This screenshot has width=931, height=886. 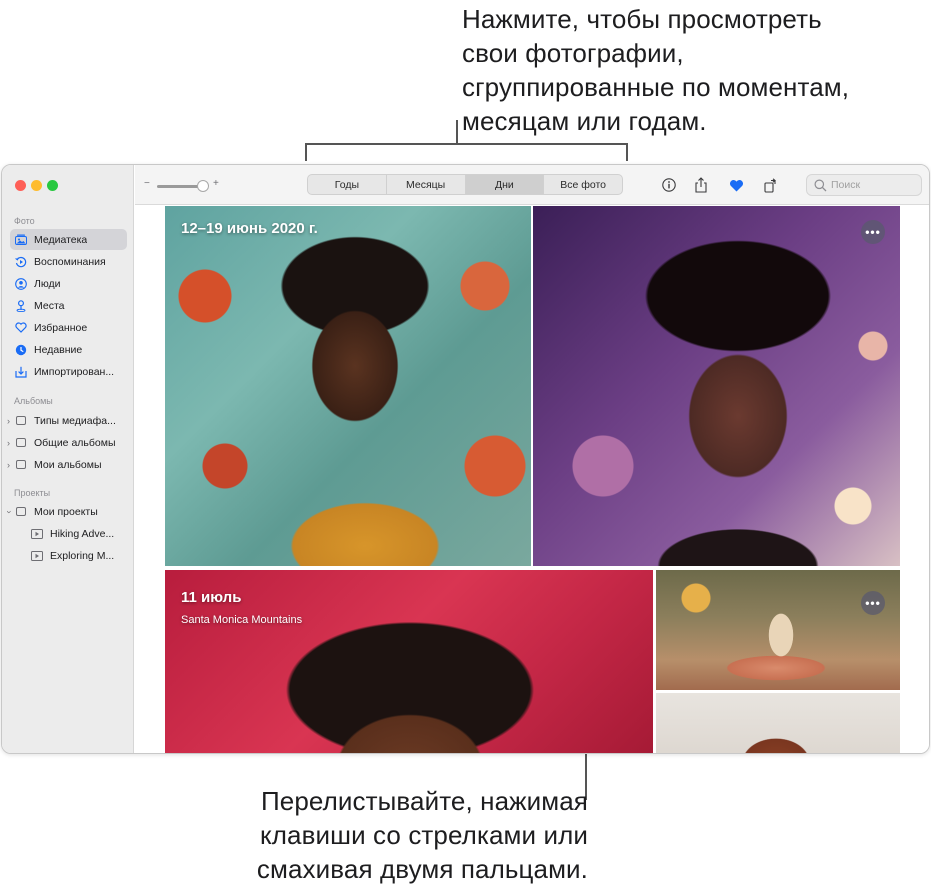 What do you see at coordinates (33, 401) in the screenshot?
I see `sidebar-heading-albums: Альбомы` at bounding box center [33, 401].